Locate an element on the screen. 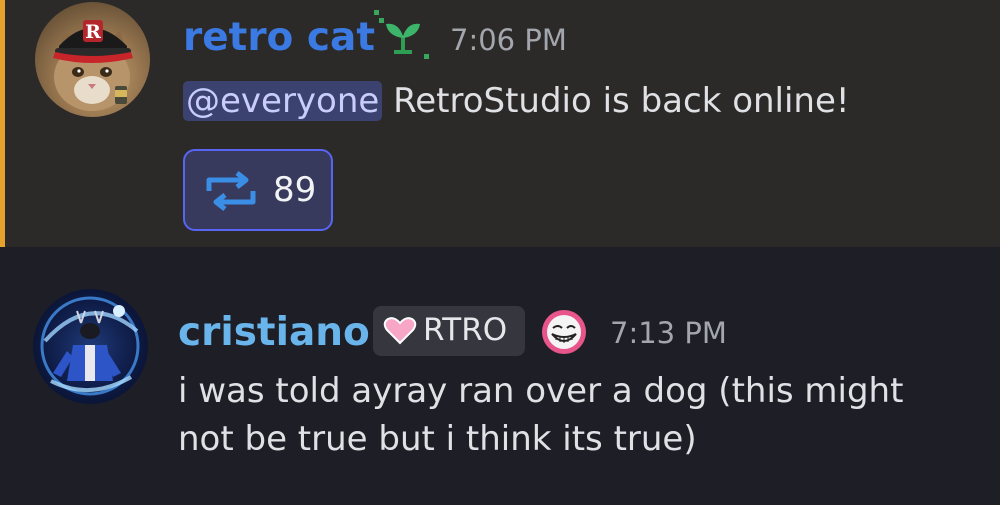 The image size is (1000, 505). avatar: R is located at coordinates (92, 59).